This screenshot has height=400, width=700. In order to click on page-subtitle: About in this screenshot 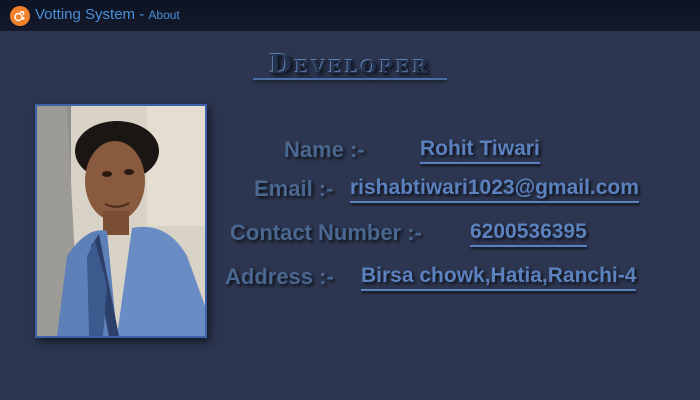, I will do `click(164, 15)`.